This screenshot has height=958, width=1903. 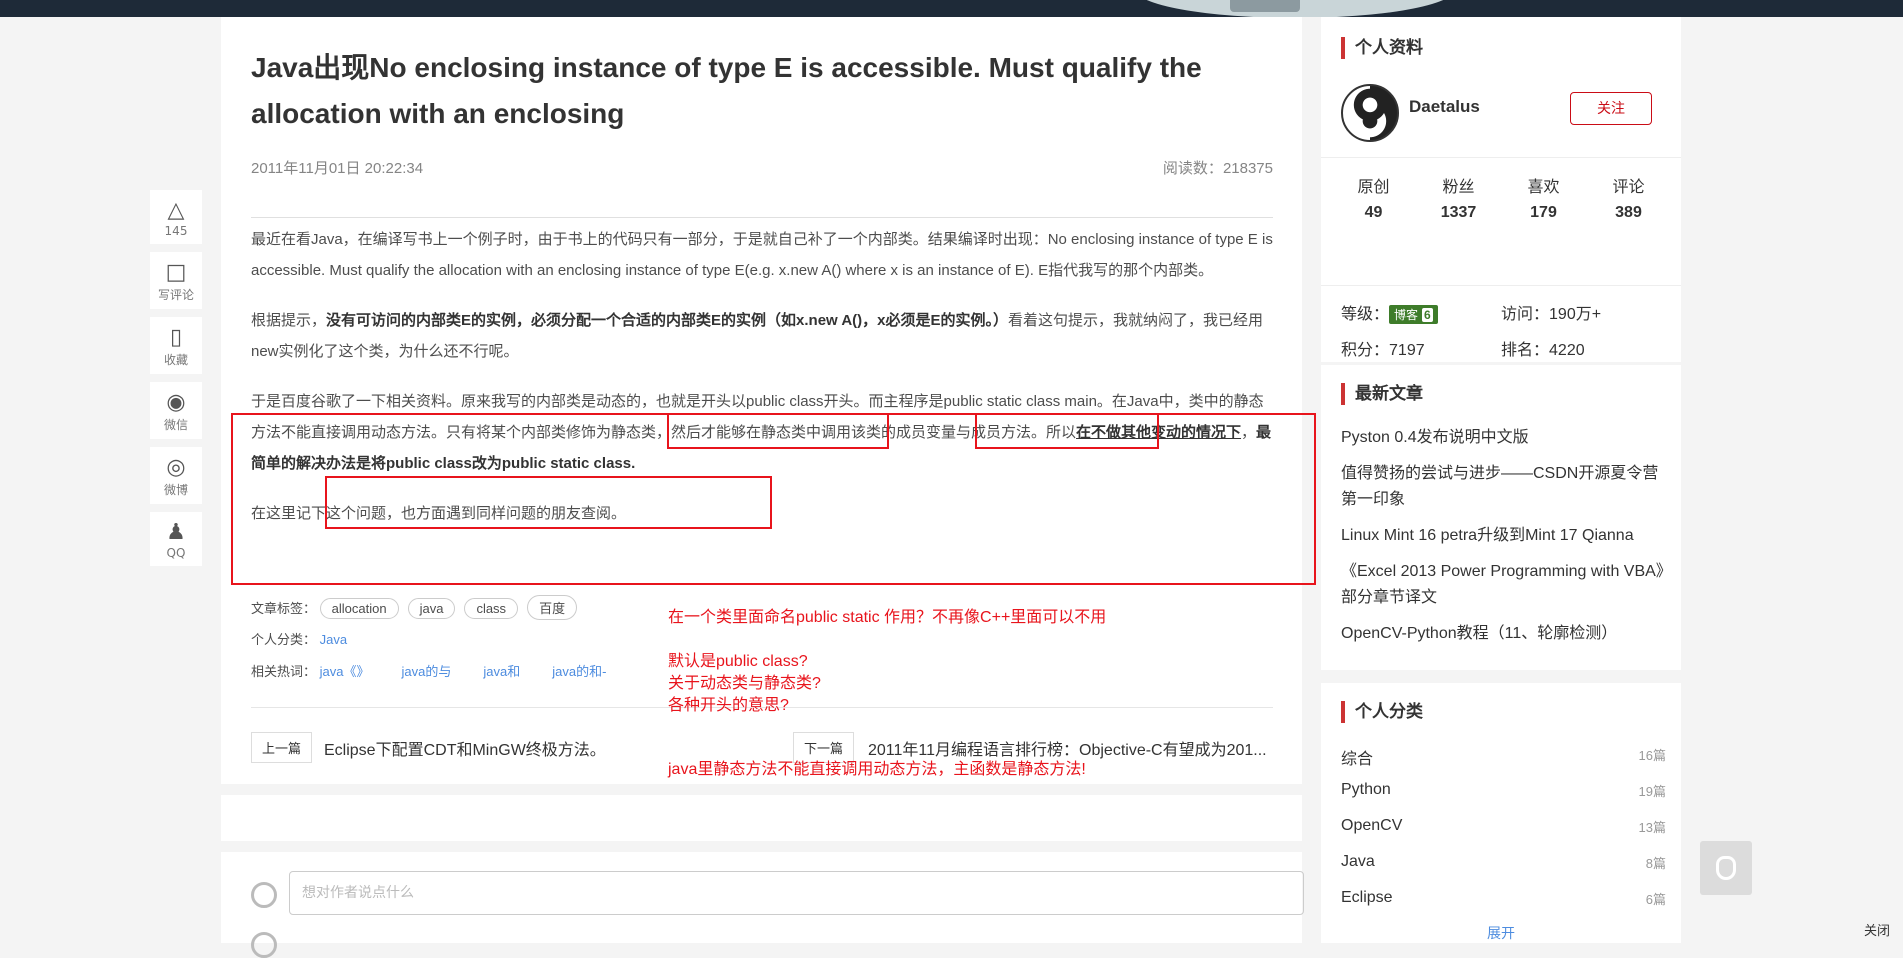 What do you see at coordinates (176, 467) in the screenshot?
I see `weibo-icon: ◎` at bounding box center [176, 467].